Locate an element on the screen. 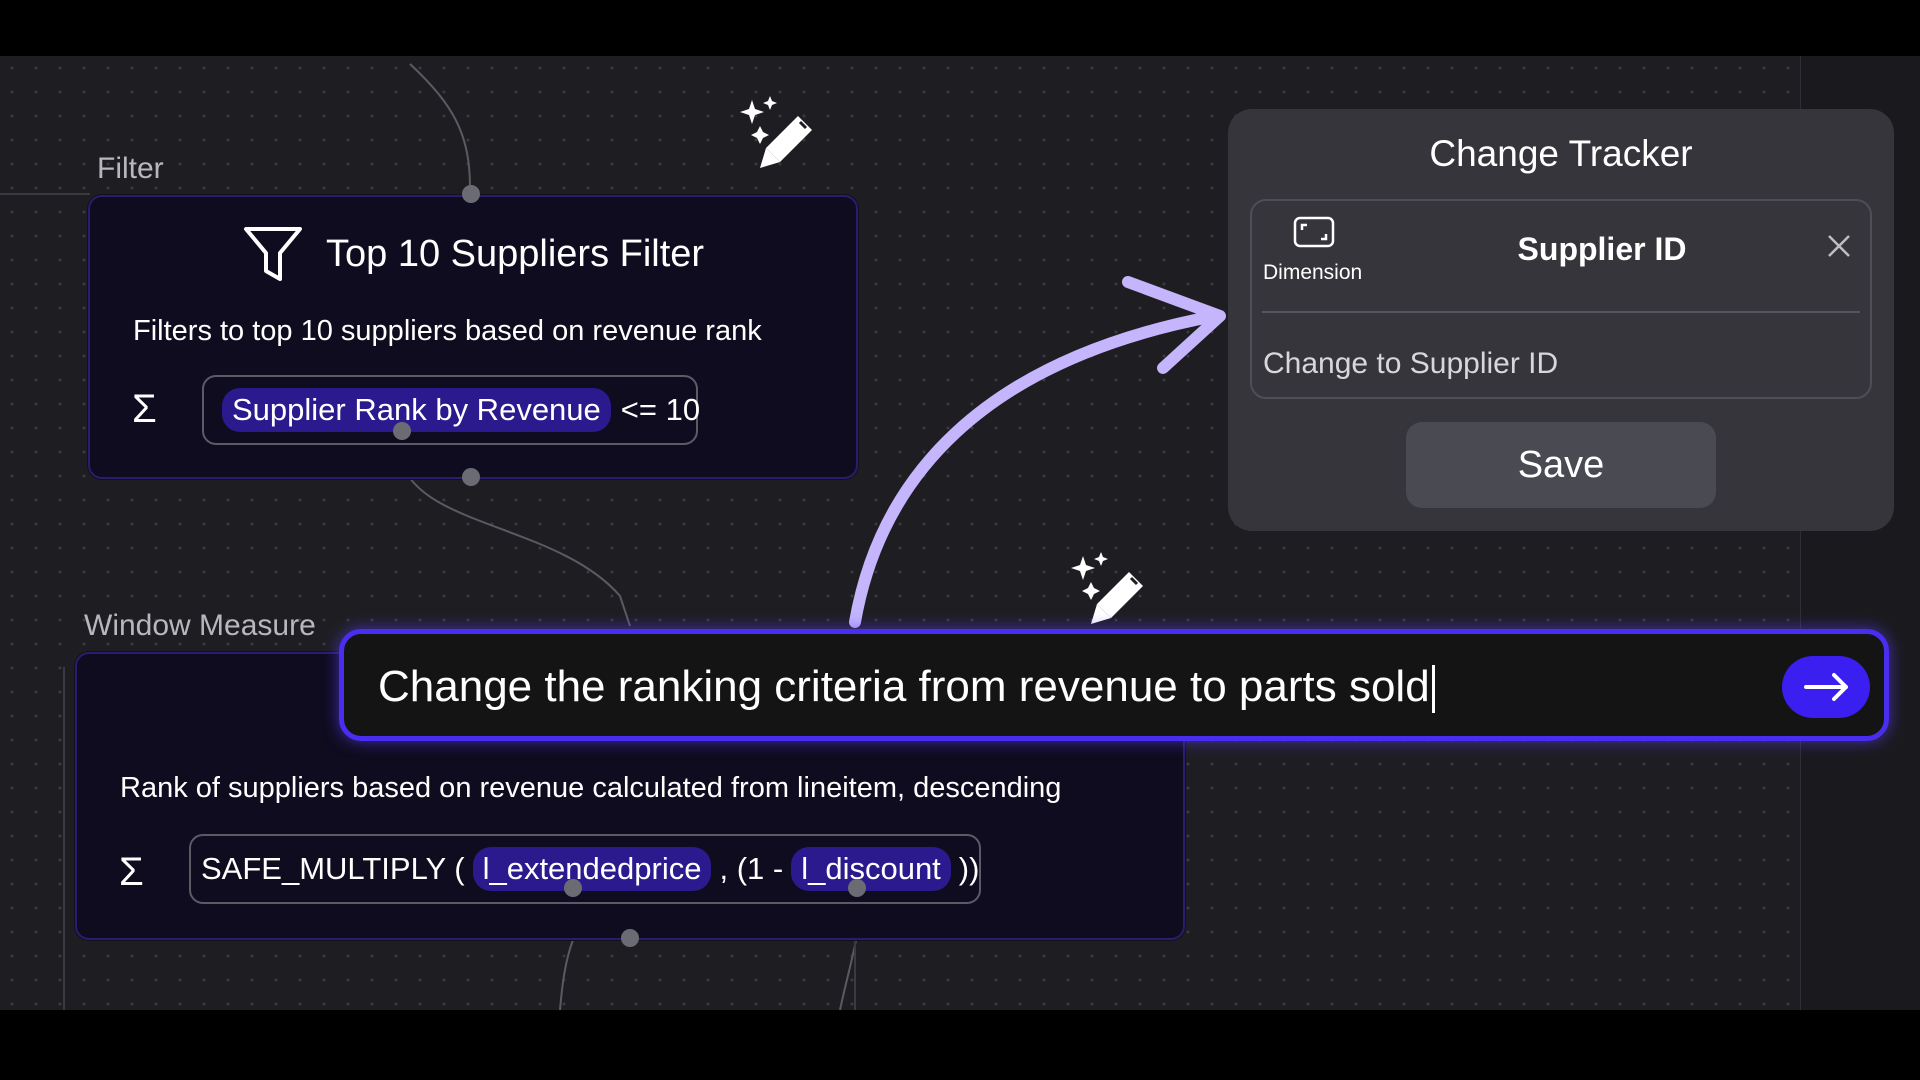 This screenshot has height=1080, width=1920. arrow-right-icon is located at coordinates (1826, 687).